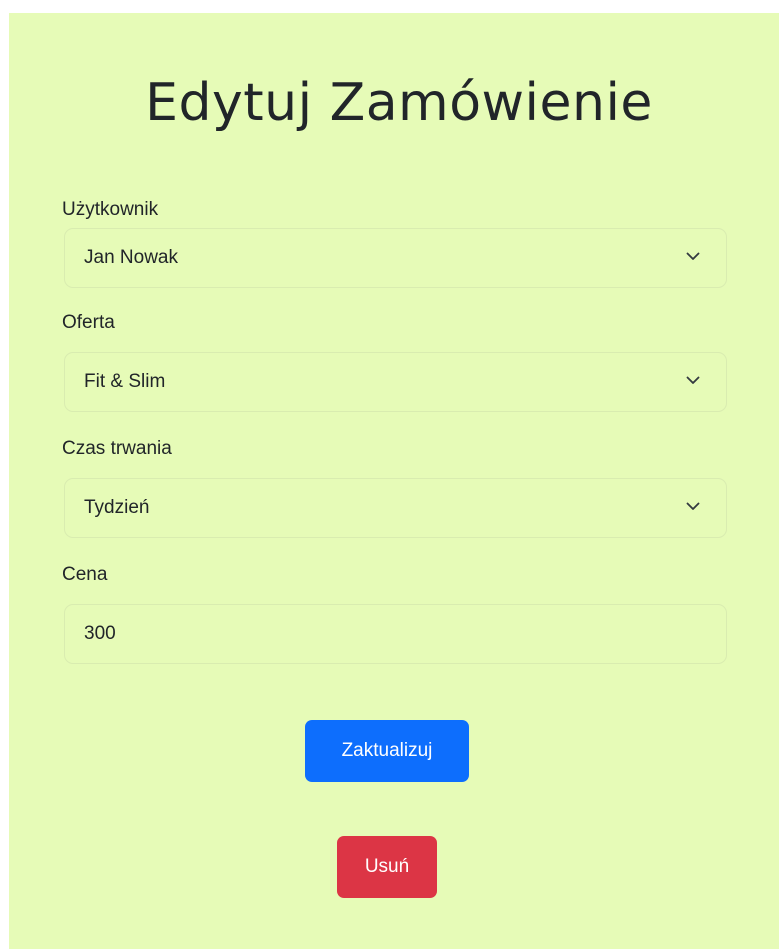  I want to click on update-button: Zaktualizuj, so click(387, 751).